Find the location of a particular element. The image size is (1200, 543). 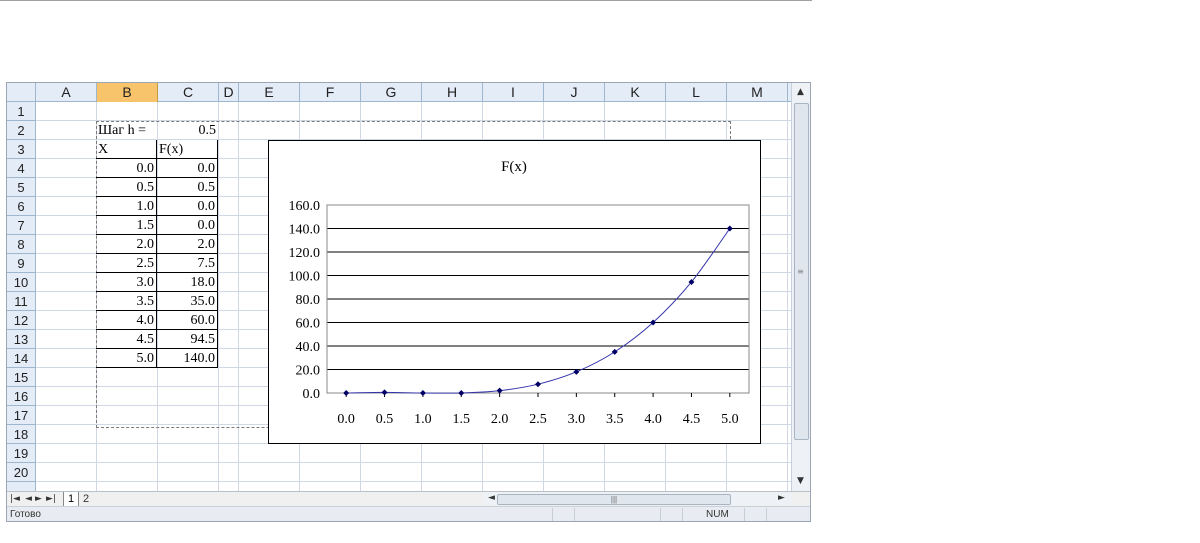

horizontal-scroll-thumb: ||| is located at coordinates (614, 499).